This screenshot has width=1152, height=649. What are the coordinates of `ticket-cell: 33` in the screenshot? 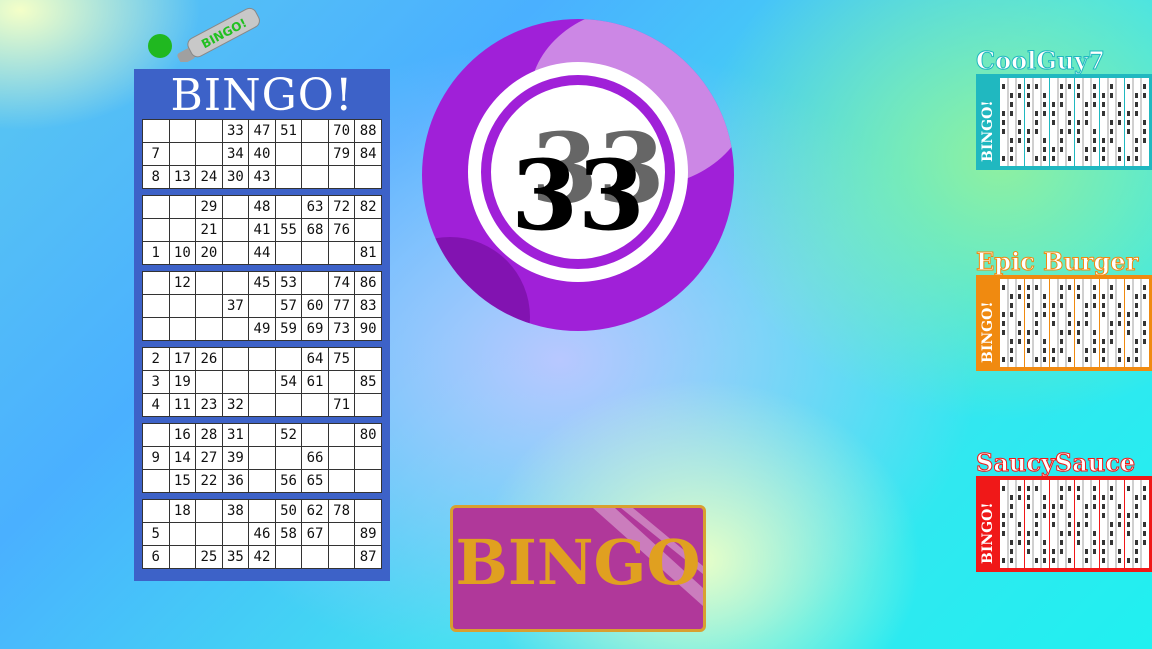 It's located at (235, 131).